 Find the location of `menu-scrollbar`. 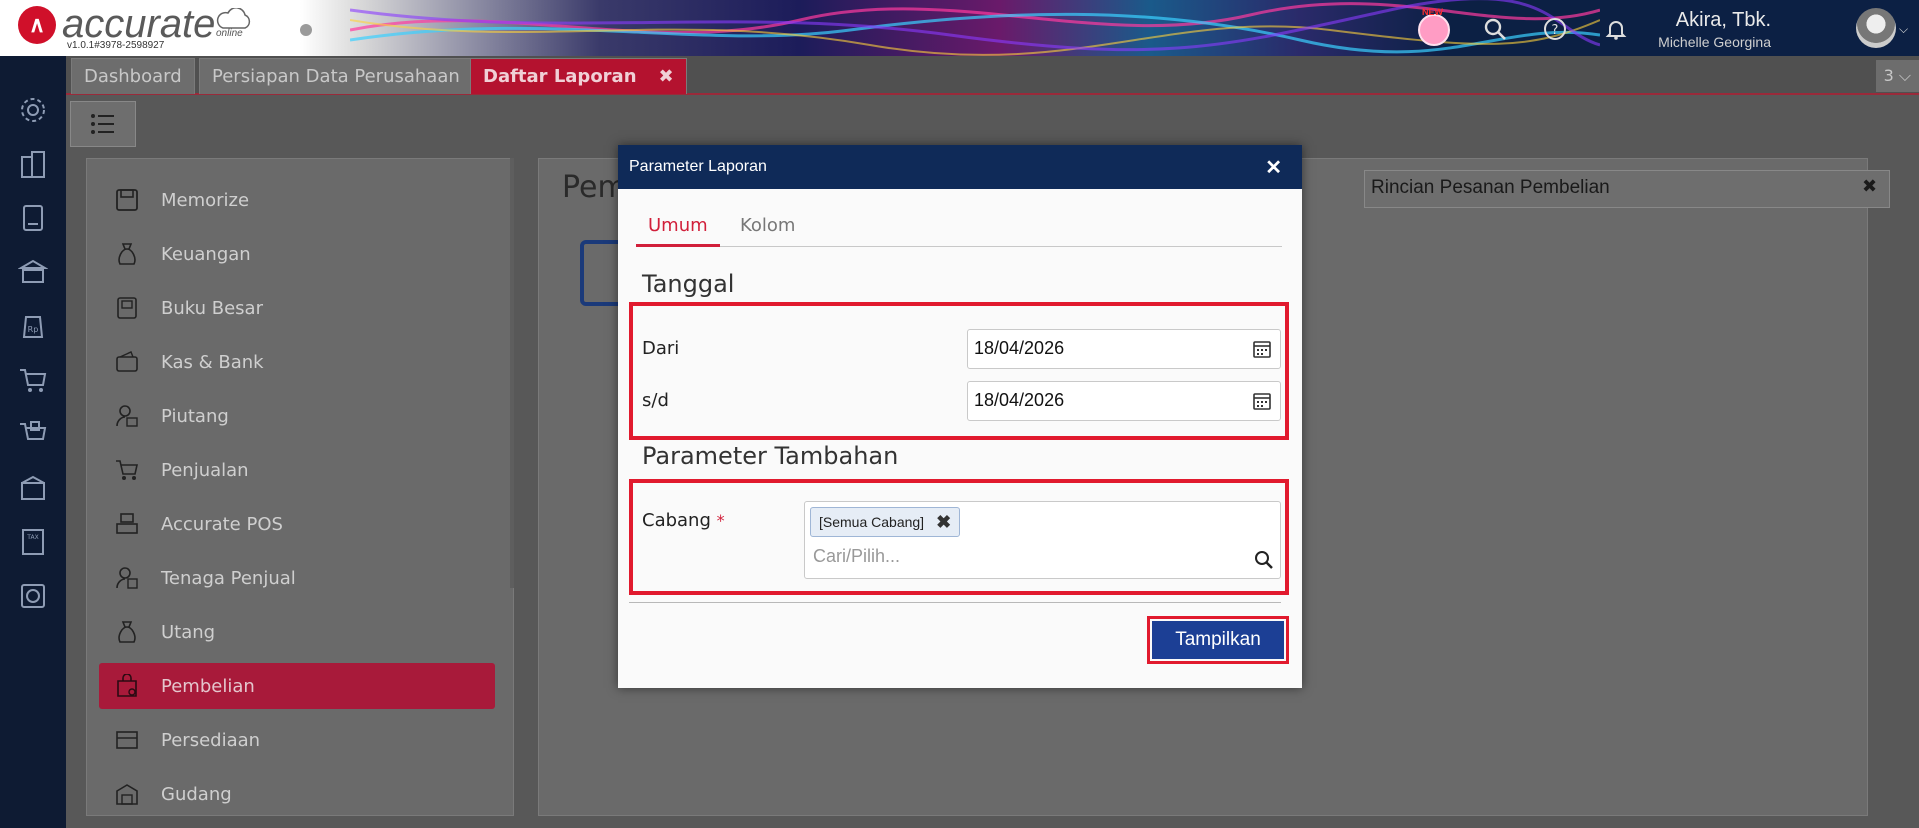

menu-scrollbar is located at coordinates (512, 373).